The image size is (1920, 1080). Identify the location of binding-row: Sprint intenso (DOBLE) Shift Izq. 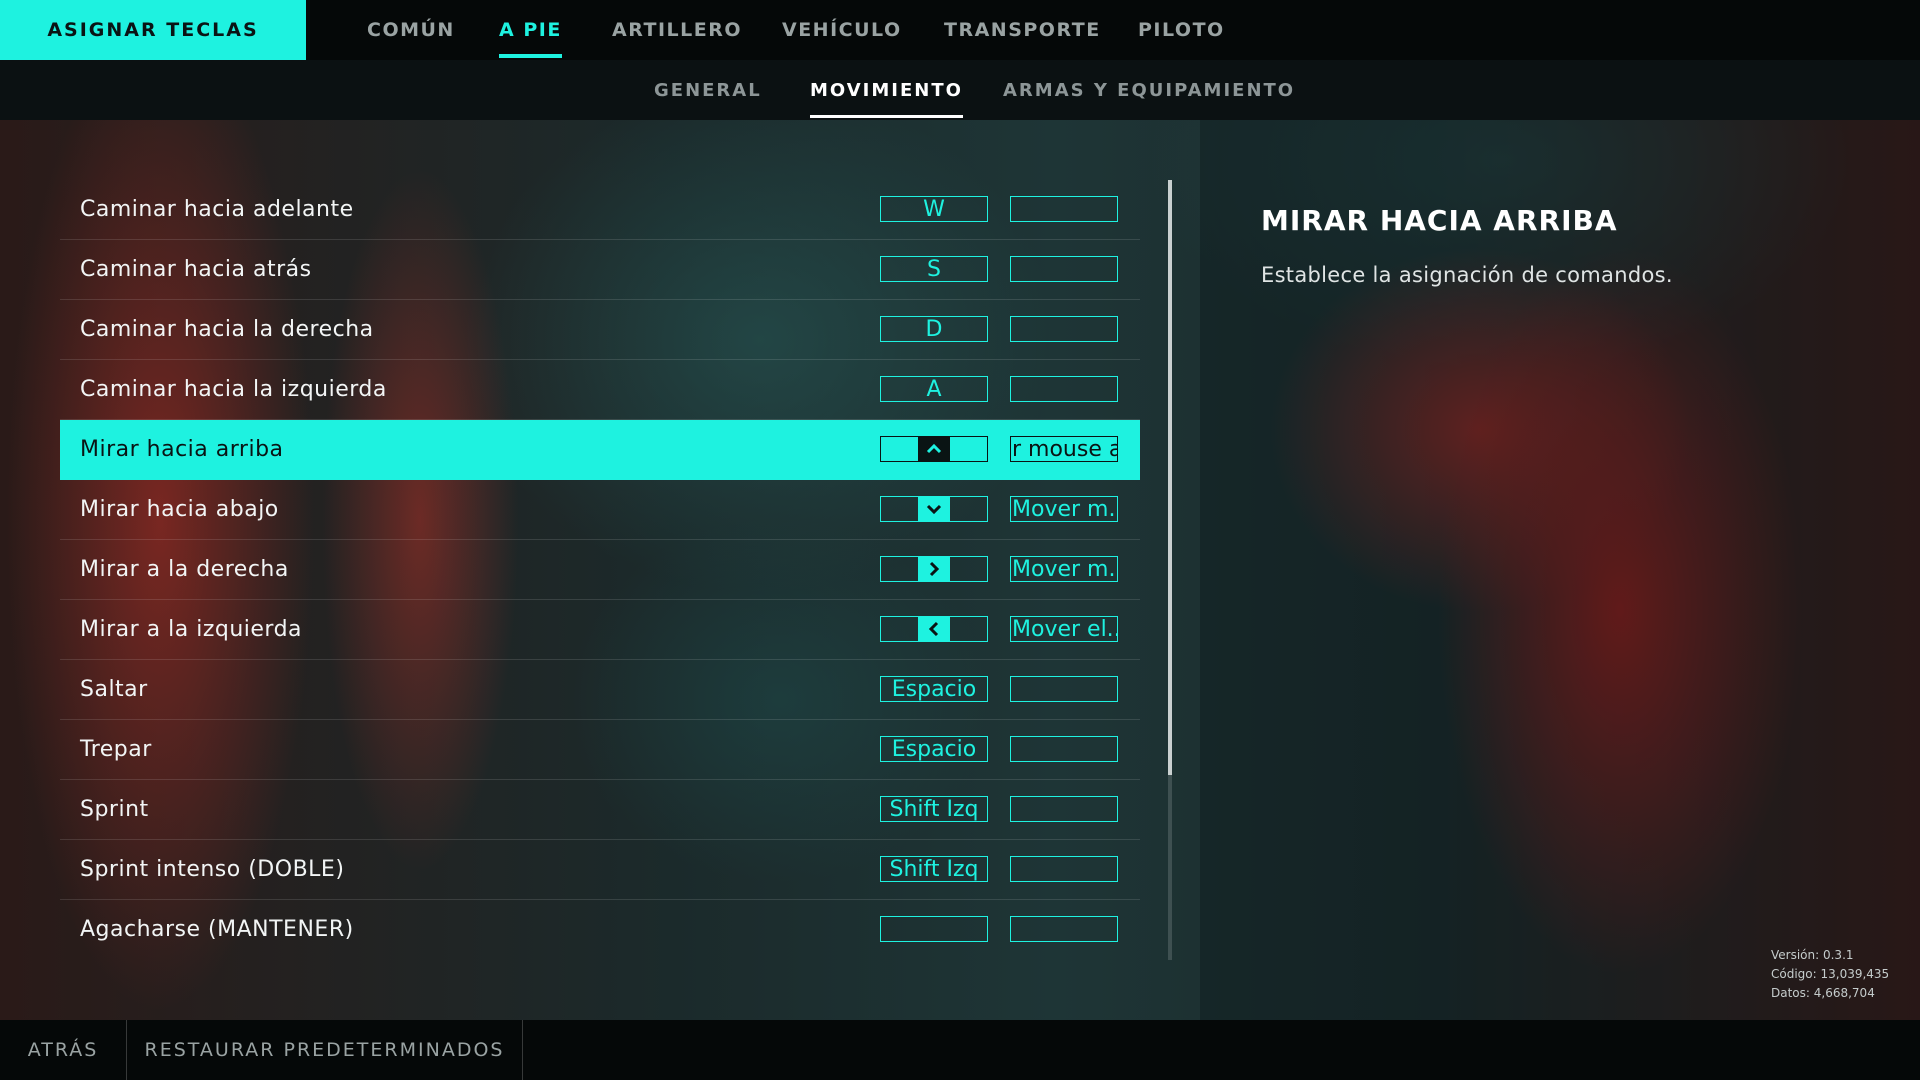
(600, 870).